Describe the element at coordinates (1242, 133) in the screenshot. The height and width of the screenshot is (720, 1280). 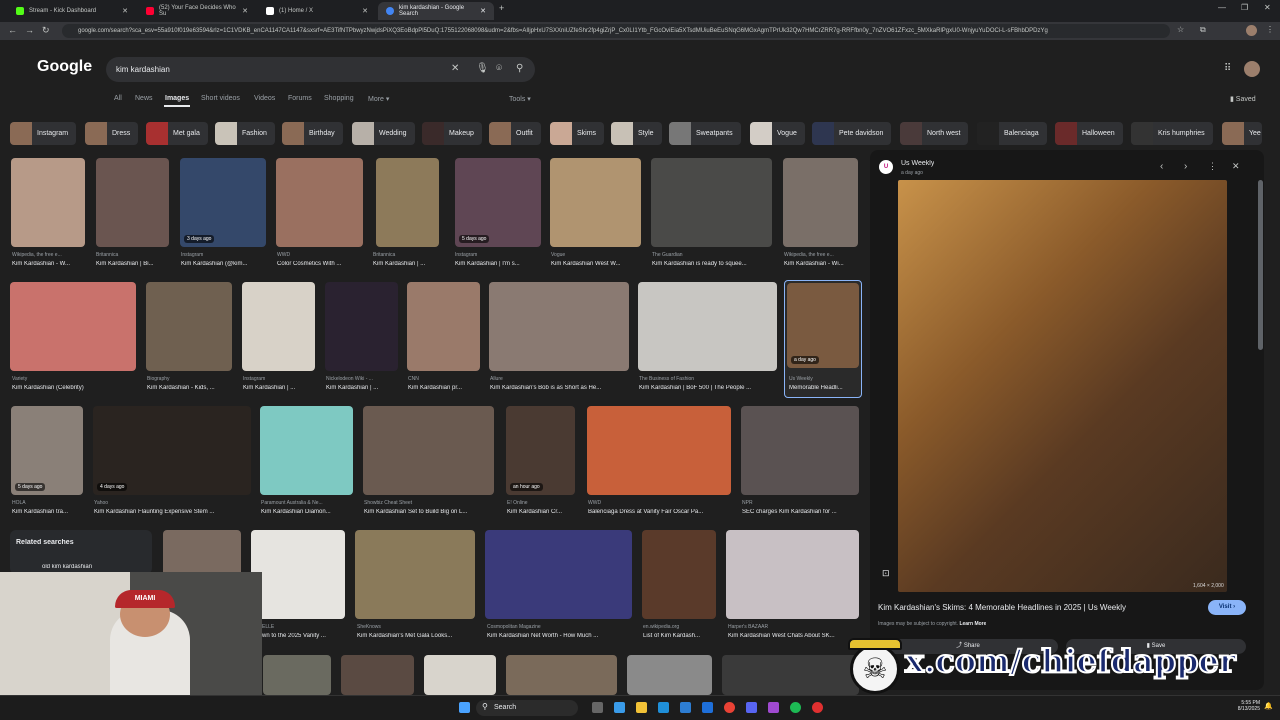
I see `chip: Yee` at that location.